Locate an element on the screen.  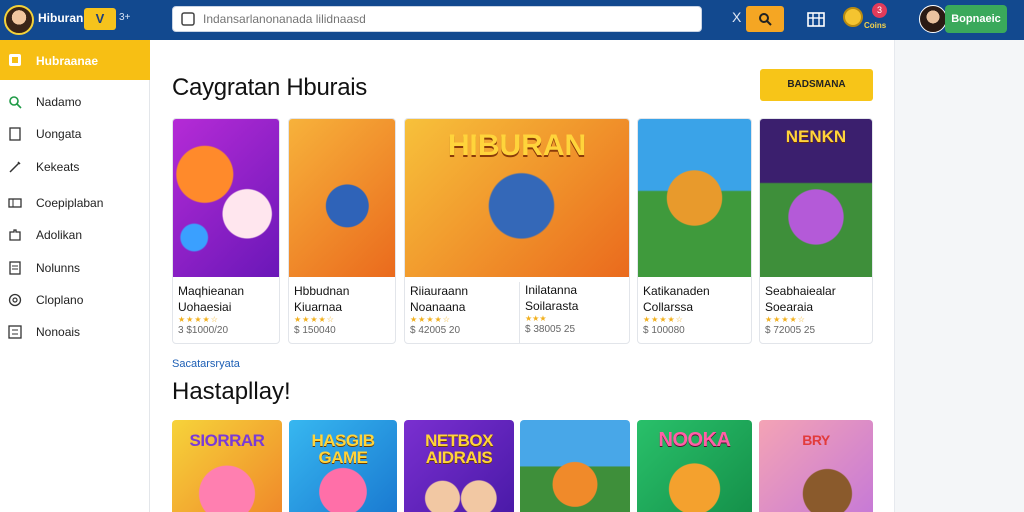
home-icon is located at coordinates (15, 60).